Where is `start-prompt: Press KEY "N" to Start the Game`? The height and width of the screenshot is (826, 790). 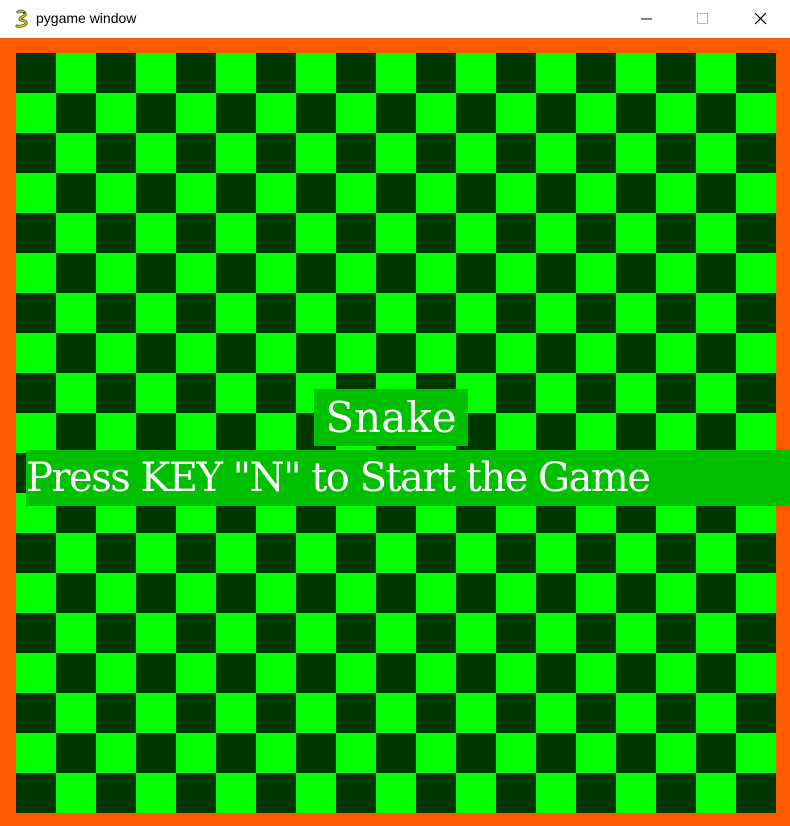 start-prompt: Press KEY "N" to Start the Game is located at coordinates (408, 478).